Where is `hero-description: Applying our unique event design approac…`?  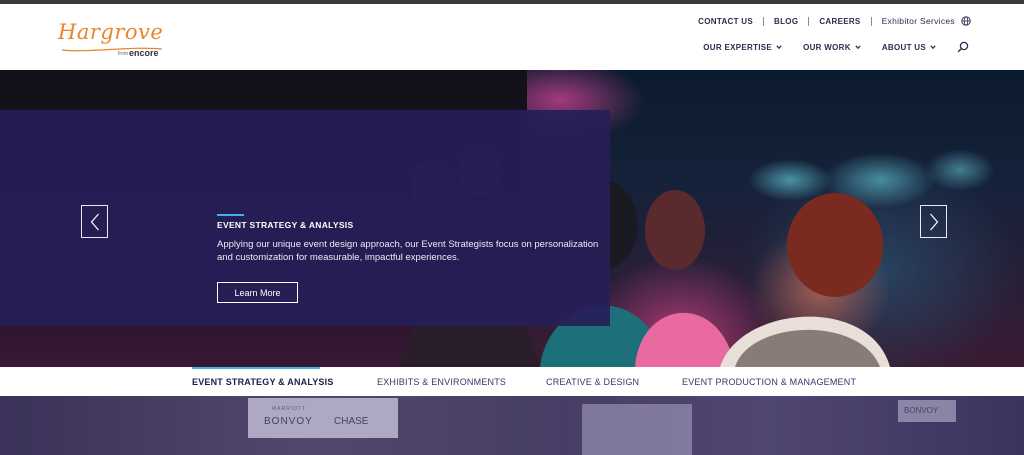 hero-description: Applying our unique event design approac… is located at coordinates (408, 251).